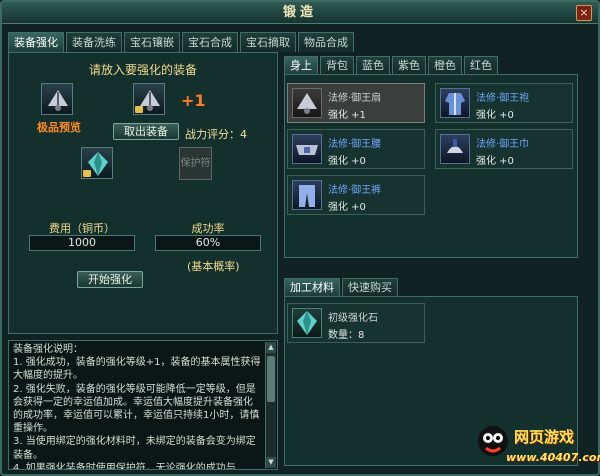  Describe the element at coordinates (503, 98) in the screenshot. I see `item-name: 法修·御王袍` at that location.